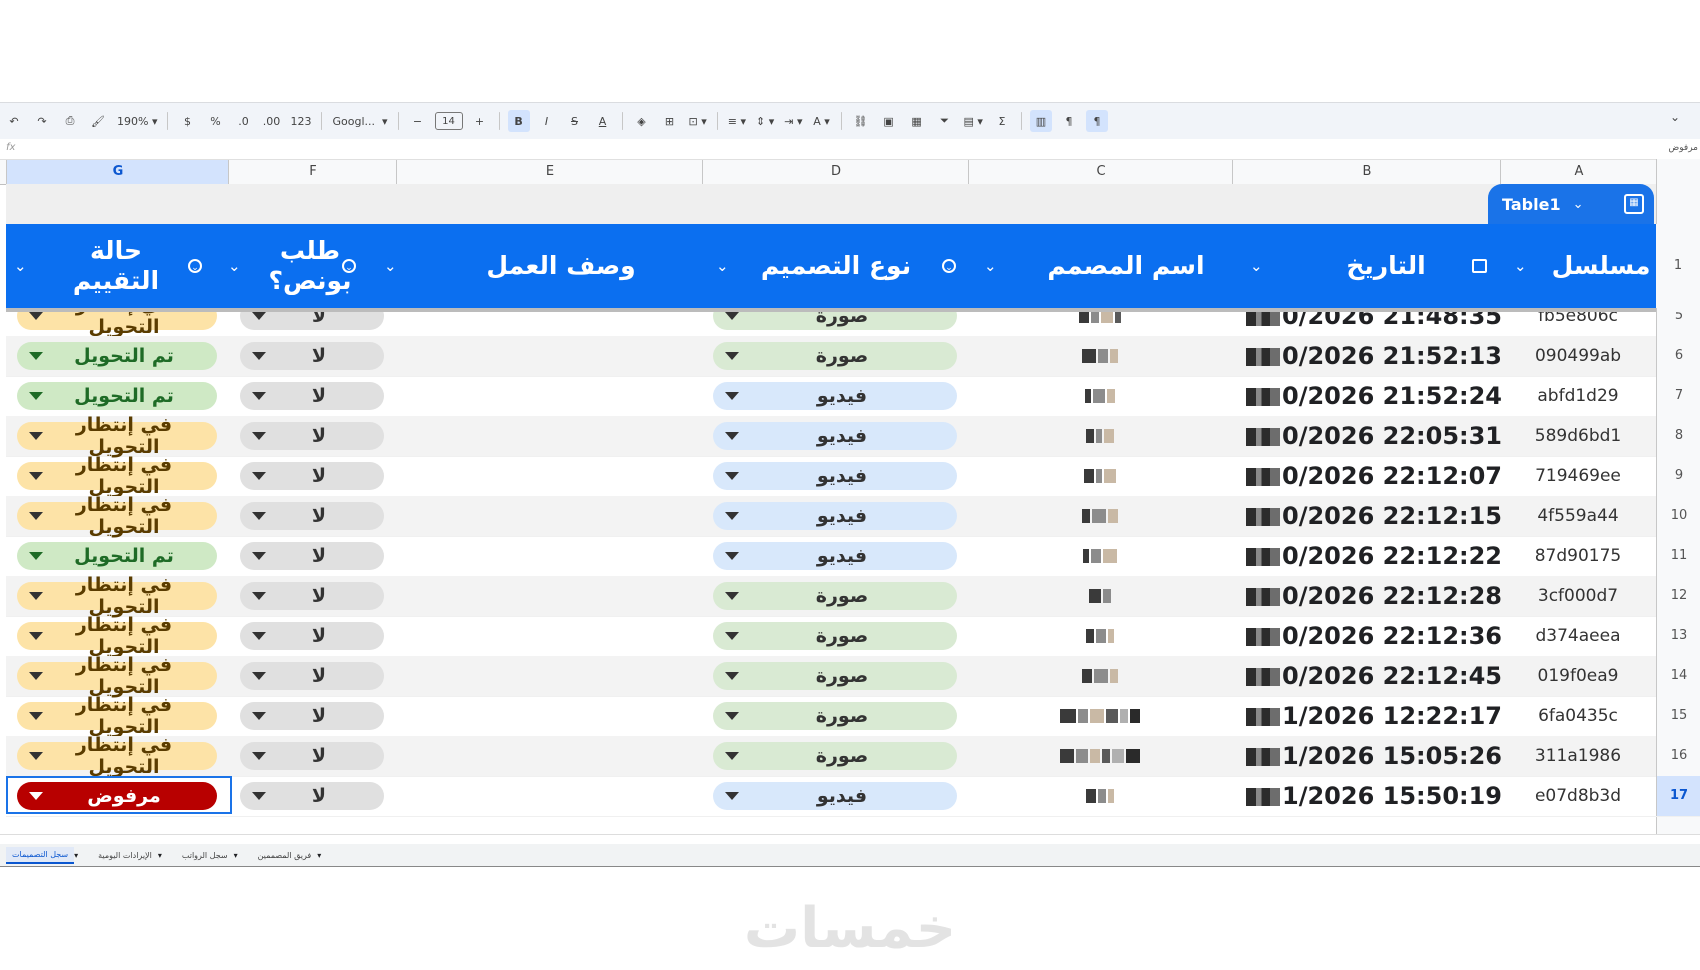 The width and height of the screenshot is (1700, 970). I want to click on decrease-decimal-button: .0, so click(243, 121).